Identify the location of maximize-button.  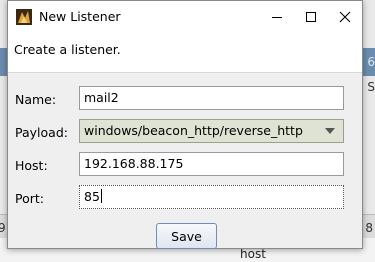
(311, 16).